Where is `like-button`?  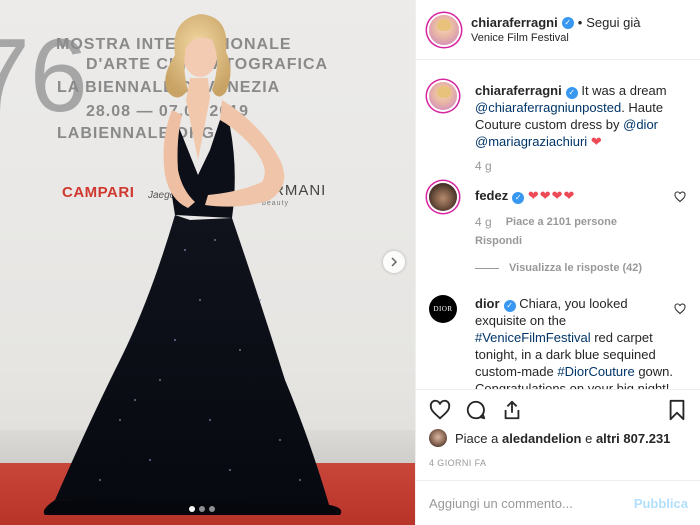 like-button is located at coordinates (440, 410).